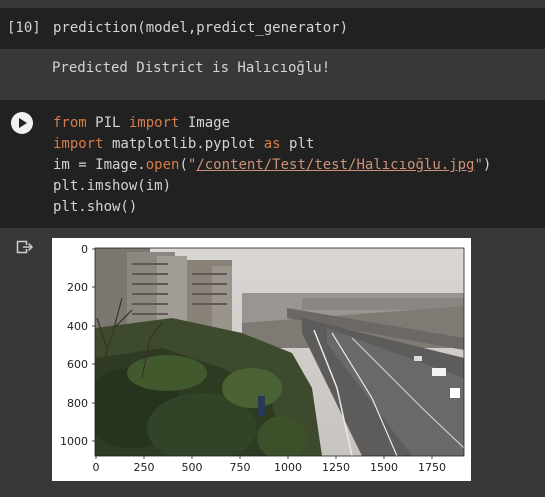  I want to click on y-tick-label: 400, so click(77, 326).